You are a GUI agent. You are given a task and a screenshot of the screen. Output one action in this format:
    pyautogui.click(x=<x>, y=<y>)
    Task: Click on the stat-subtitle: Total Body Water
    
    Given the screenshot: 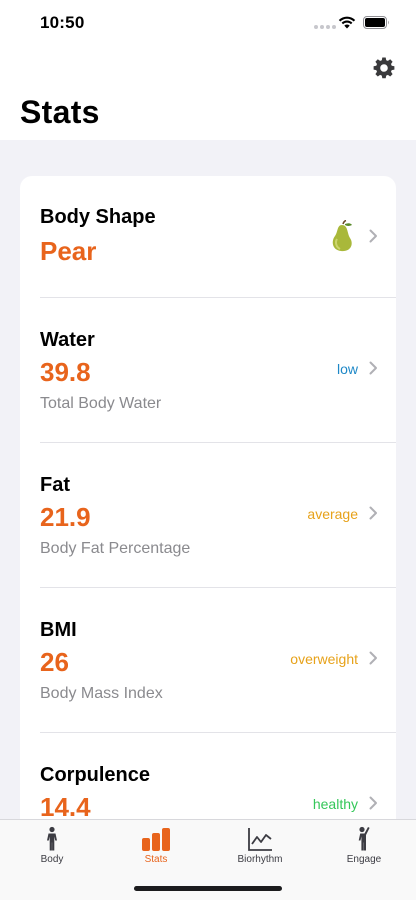 What is the action you would take?
    pyautogui.click(x=101, y=403)
    